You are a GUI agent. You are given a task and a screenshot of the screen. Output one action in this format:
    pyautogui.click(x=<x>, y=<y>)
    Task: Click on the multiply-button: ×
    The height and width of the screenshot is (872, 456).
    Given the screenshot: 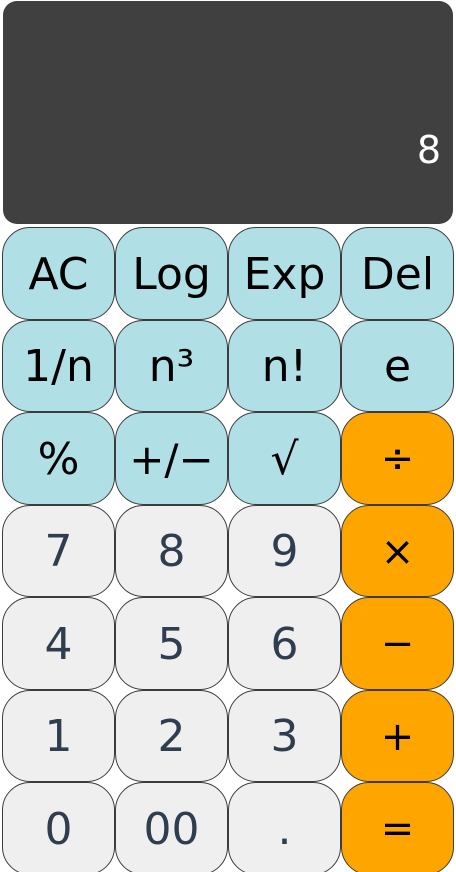 What is the action you would take?
    pyautogui.click(x=397, y=550)
    